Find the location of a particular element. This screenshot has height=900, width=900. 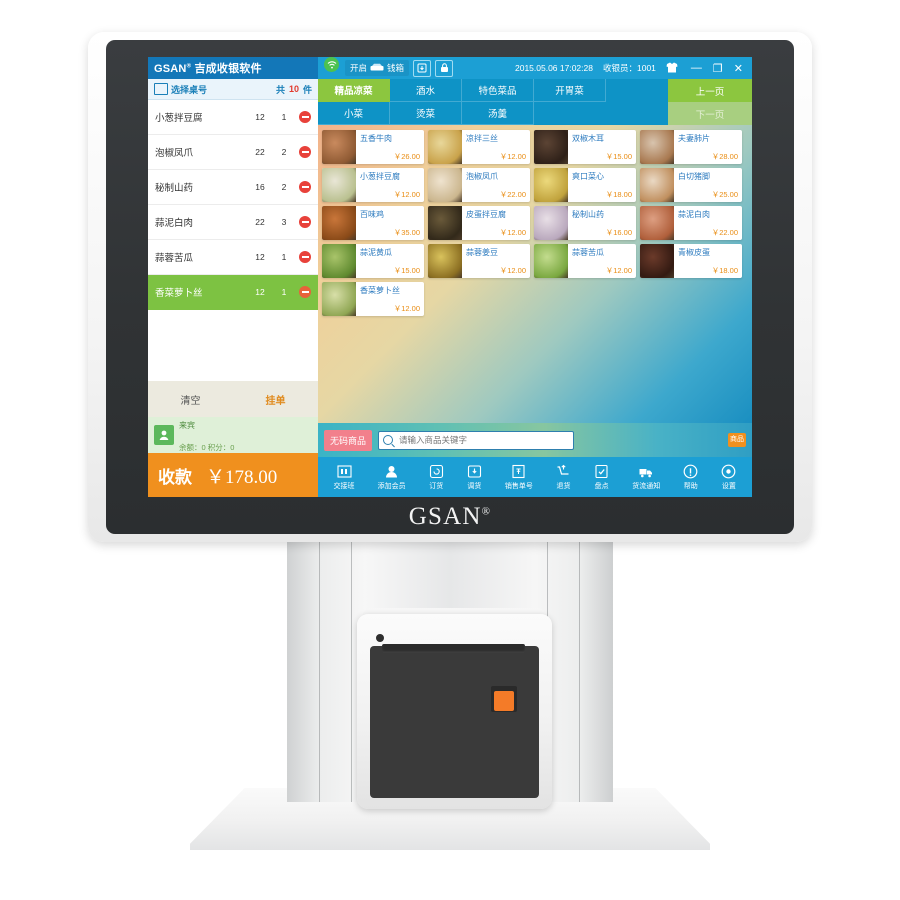

toolbar-button-label: 订货 is located at coordinates (436, 486).